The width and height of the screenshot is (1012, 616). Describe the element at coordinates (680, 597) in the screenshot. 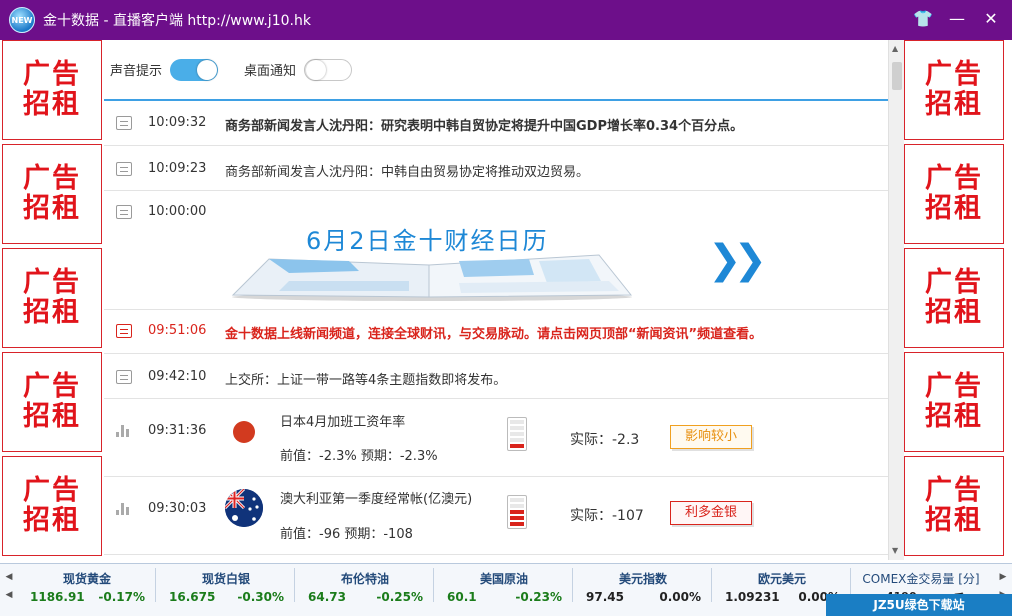

I see `quote-change: 0.00%` at that location.